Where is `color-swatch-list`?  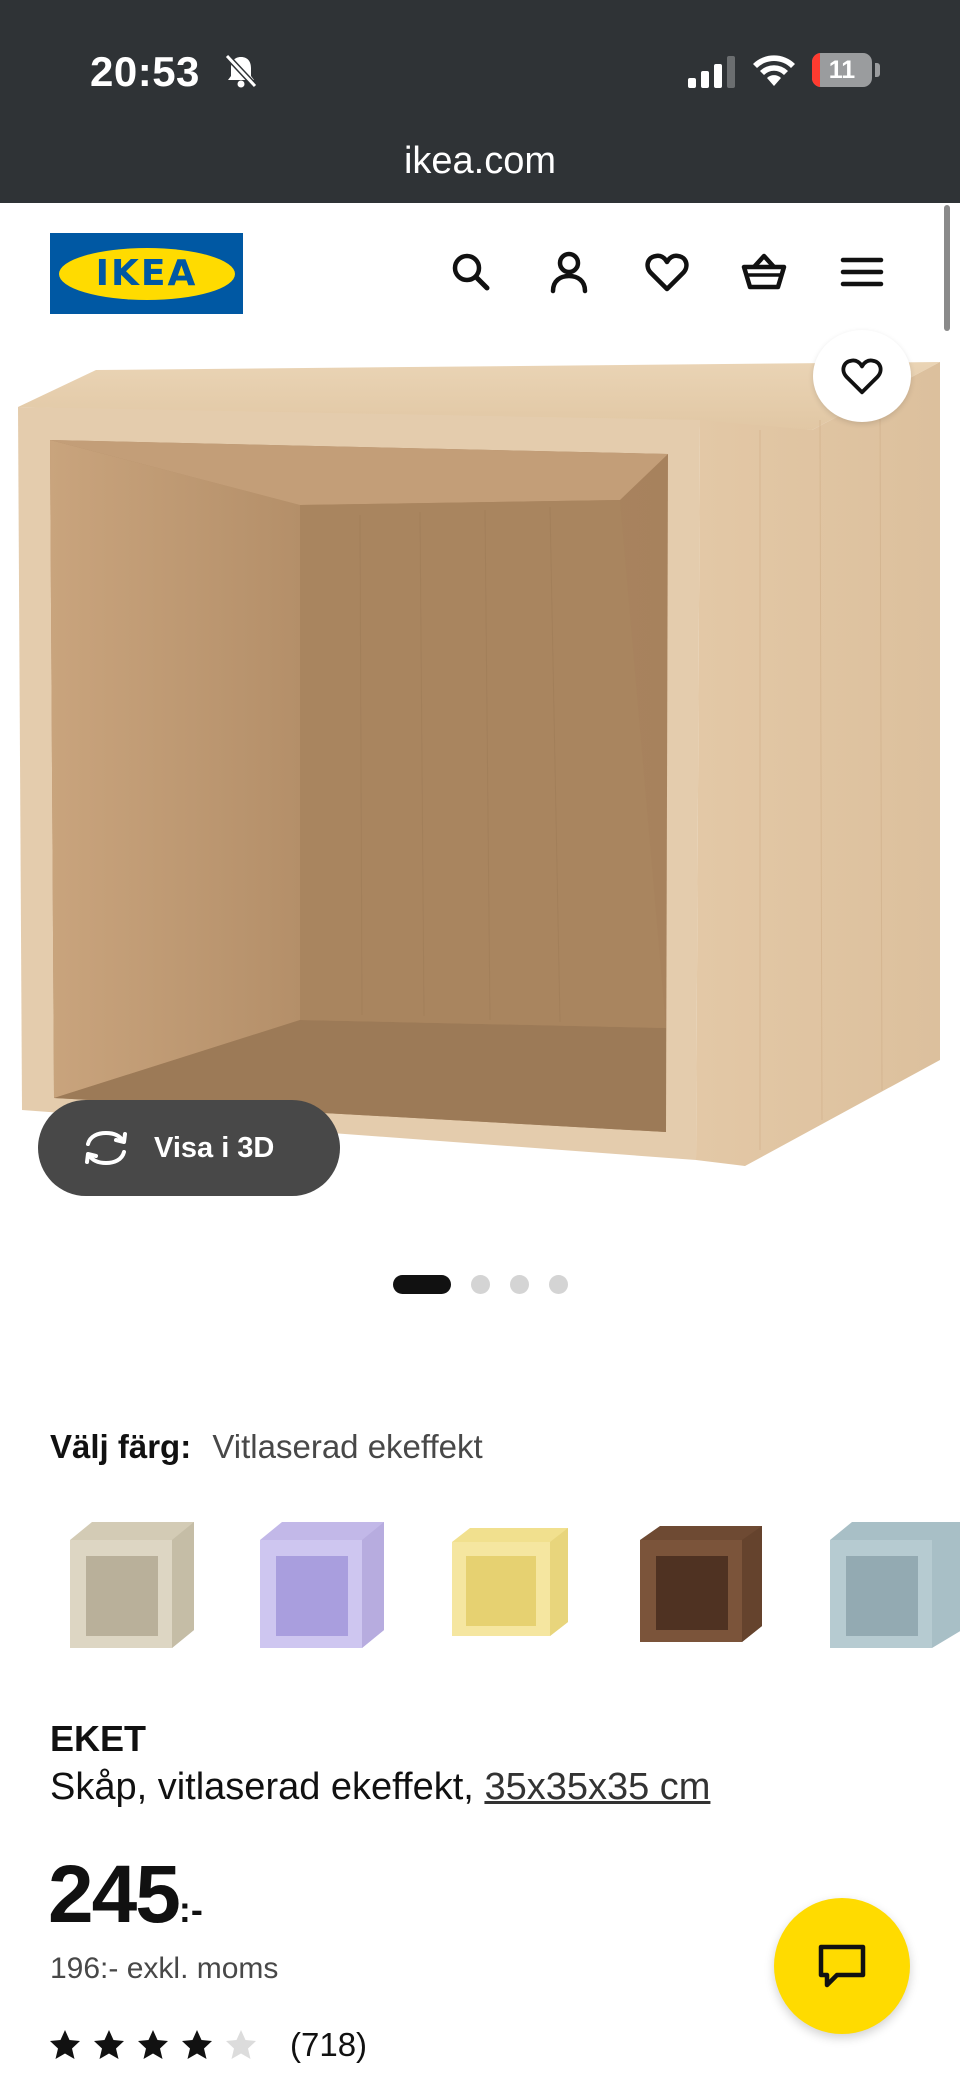 color-swatch-list is located at coordinates (511, 1588).